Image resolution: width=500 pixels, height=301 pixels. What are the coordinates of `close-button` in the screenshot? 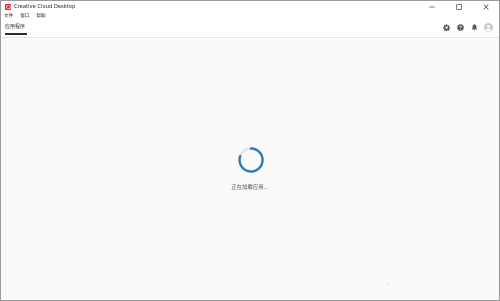 It's located at (485, 6).